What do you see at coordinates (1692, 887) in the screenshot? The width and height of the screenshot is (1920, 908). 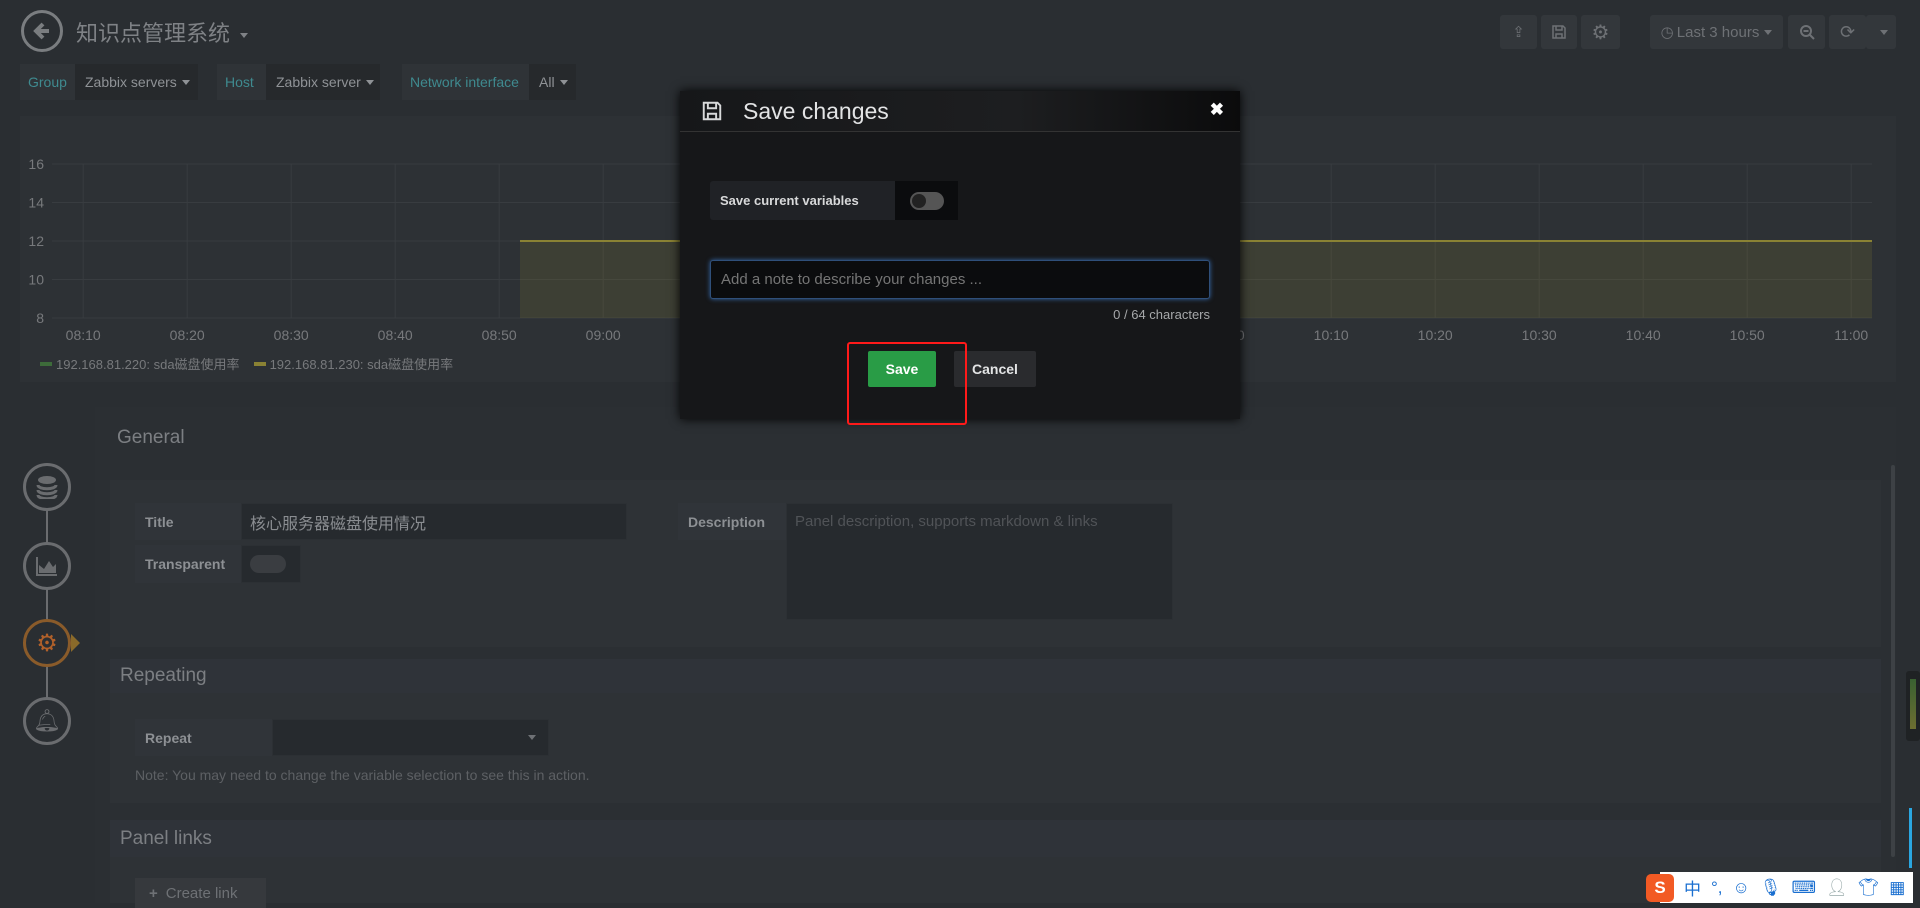 I see `ime-mode: 中` at bounding box center [1692, 887].